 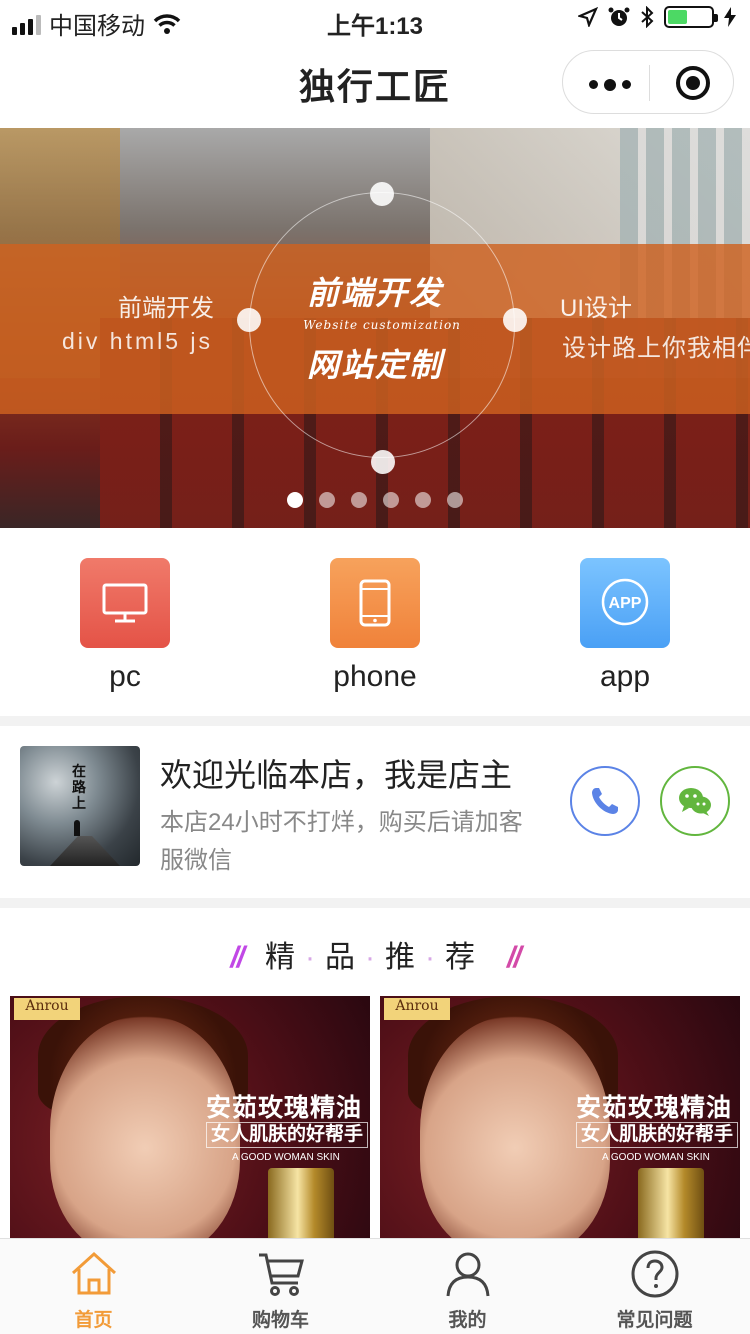 What do you see at coordinates (375, 603) in the screenshot?
I see `phone-icon` at bounding box center [375, 603].